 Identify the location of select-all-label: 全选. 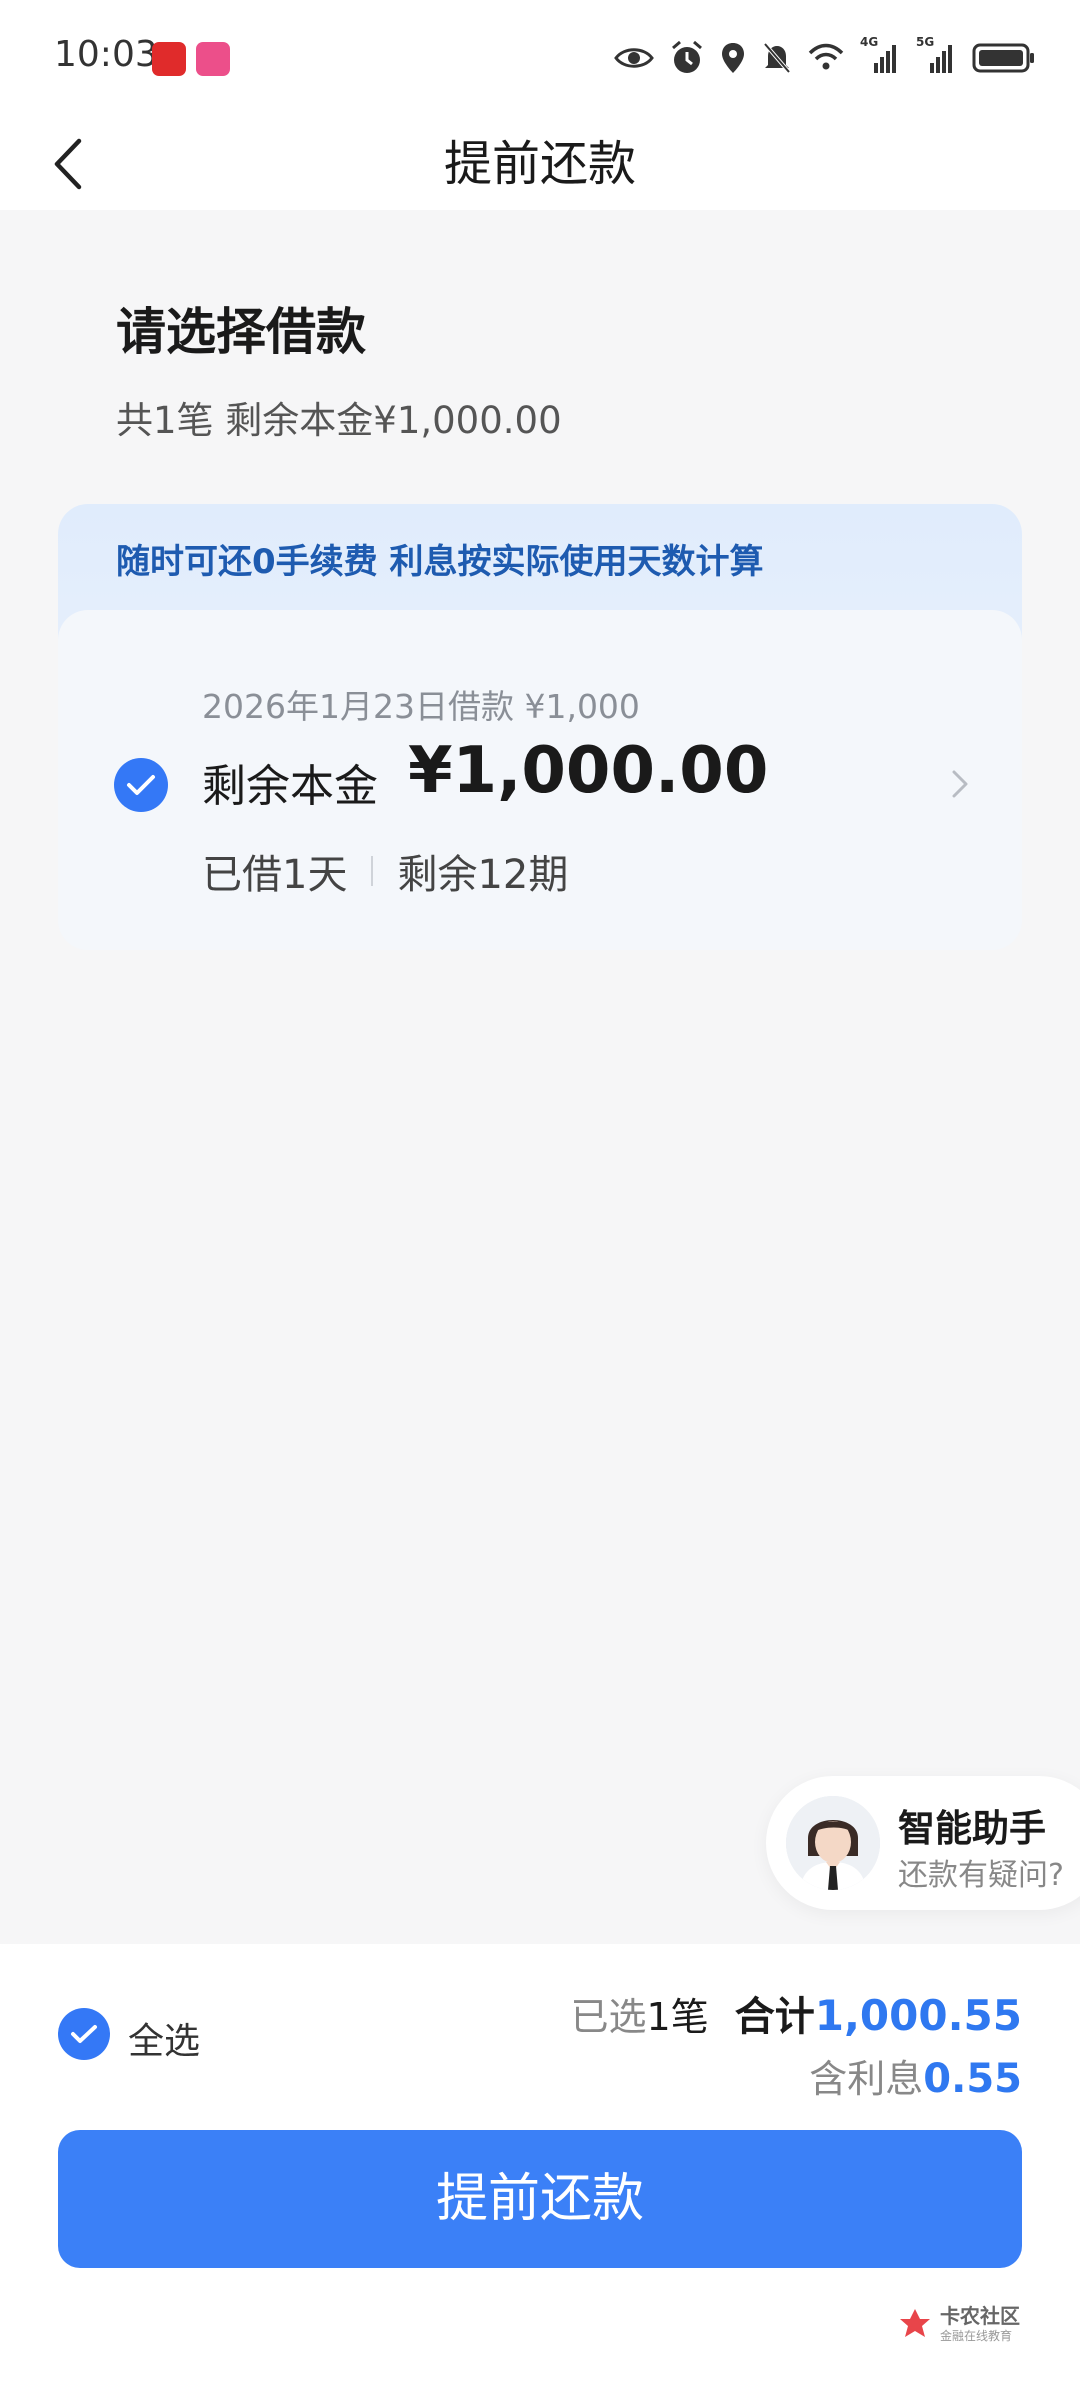
(164, 2038).